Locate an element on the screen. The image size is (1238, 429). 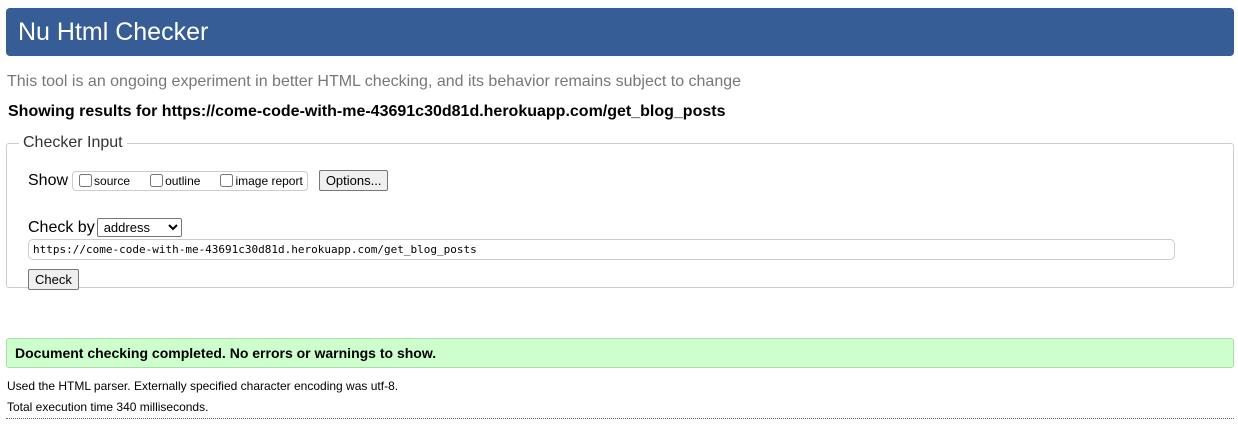
image-report-checkbox-label: image report is located at coordinates (269, 180).